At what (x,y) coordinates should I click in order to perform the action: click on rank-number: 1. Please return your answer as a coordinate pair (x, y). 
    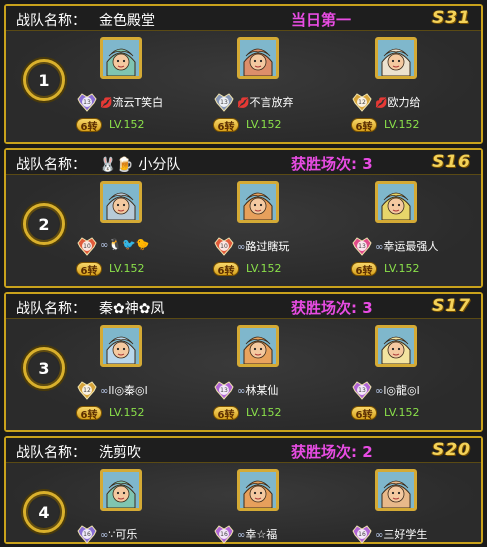
    Looking at the image, I should click on (44, 80).